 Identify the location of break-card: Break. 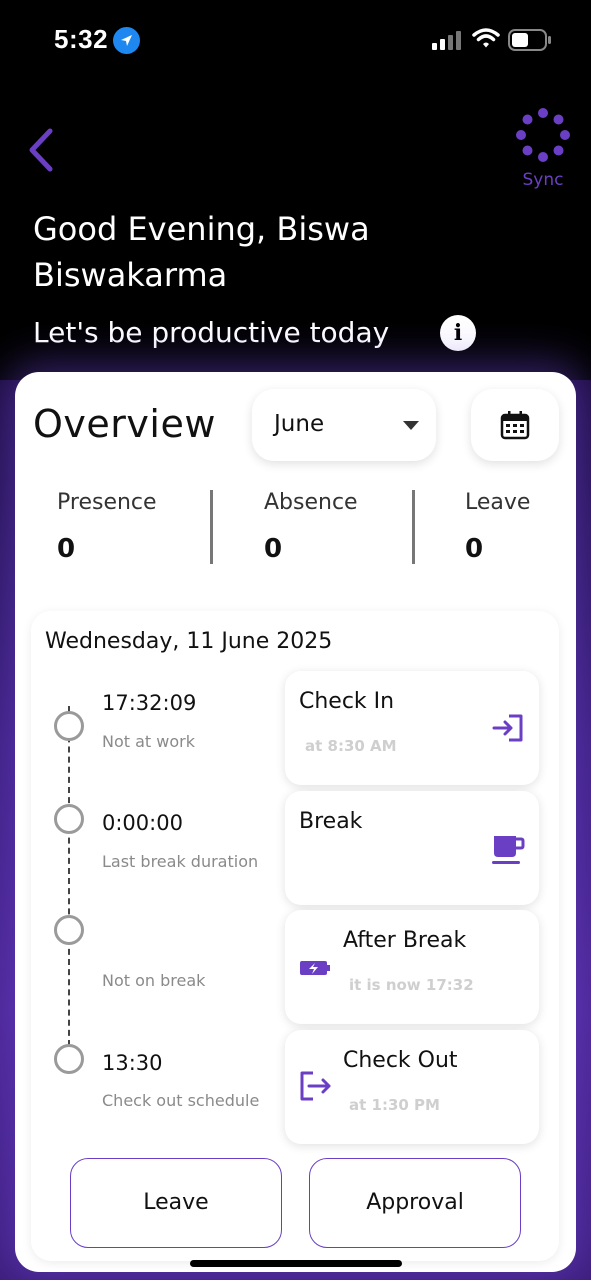
(412, 848).